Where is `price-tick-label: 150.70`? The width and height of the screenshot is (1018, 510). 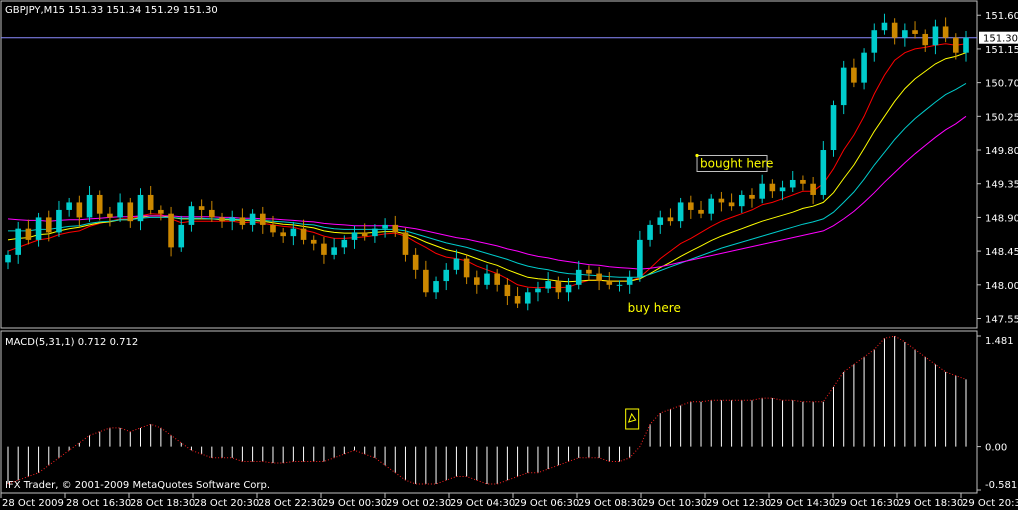
price-tick-label: 150.70 is located at coordinates (1001, 84).